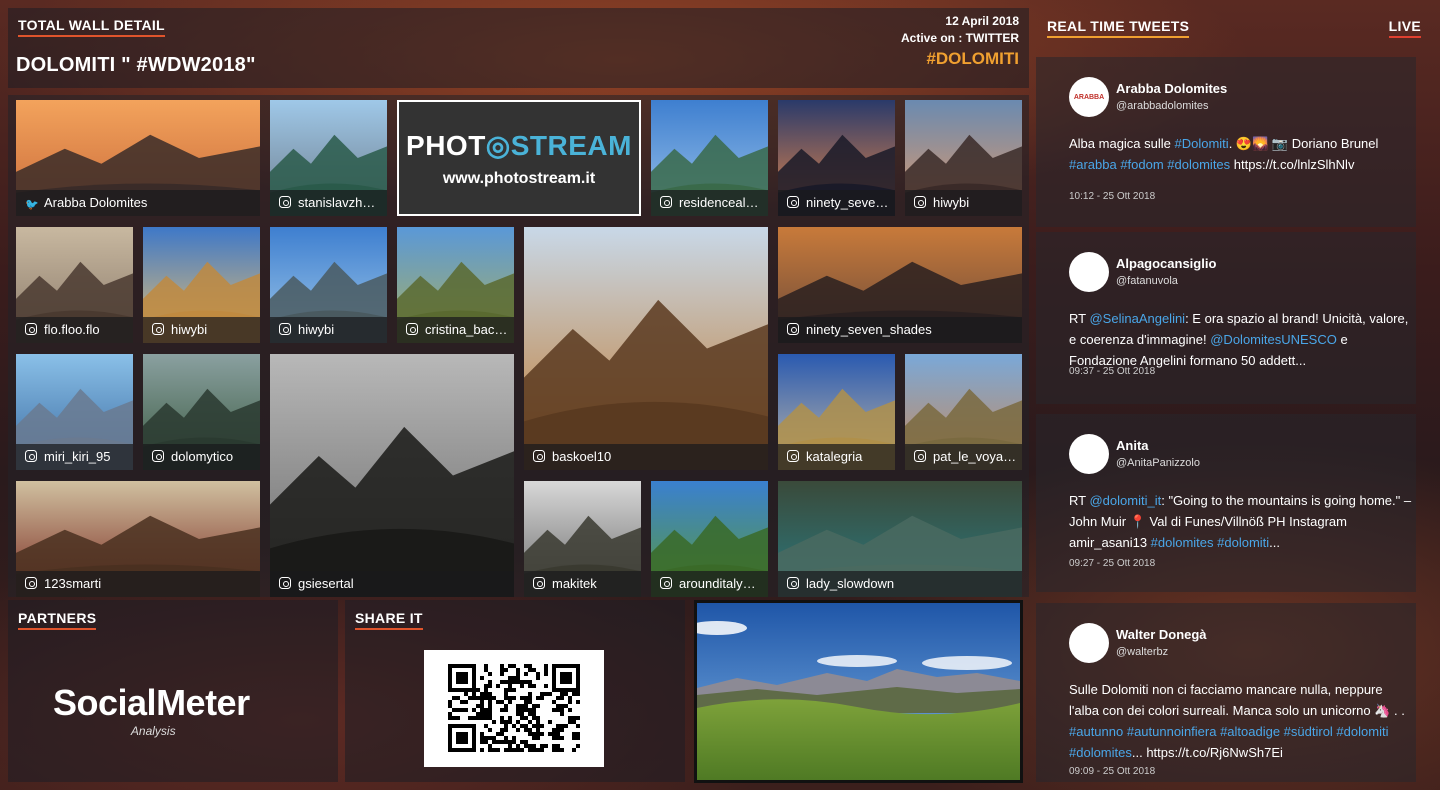 The height and width of the screenshot is (790, 1440). What do you see at coordinates (1132, 445) in the screenshot?
I see `tweet-author: Anita` at bounding box center [1132, 445].